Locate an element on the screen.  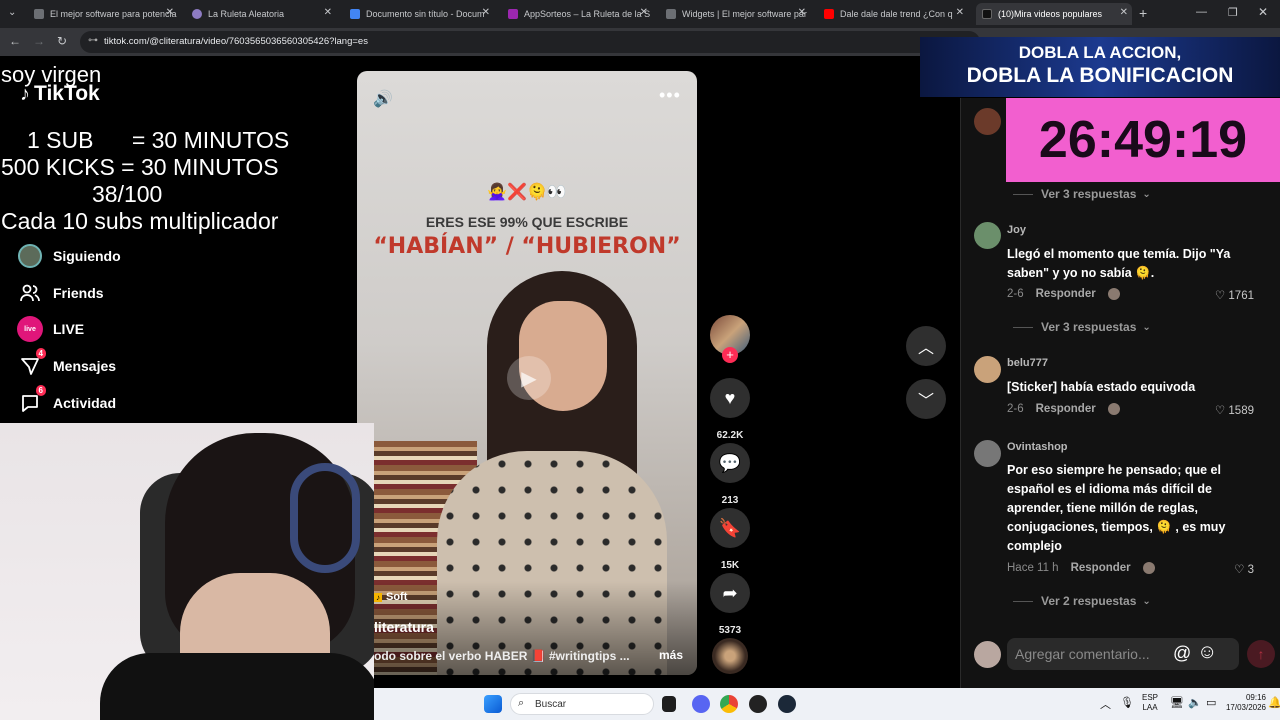
chrome-icon is located at coordinates (729, 704).